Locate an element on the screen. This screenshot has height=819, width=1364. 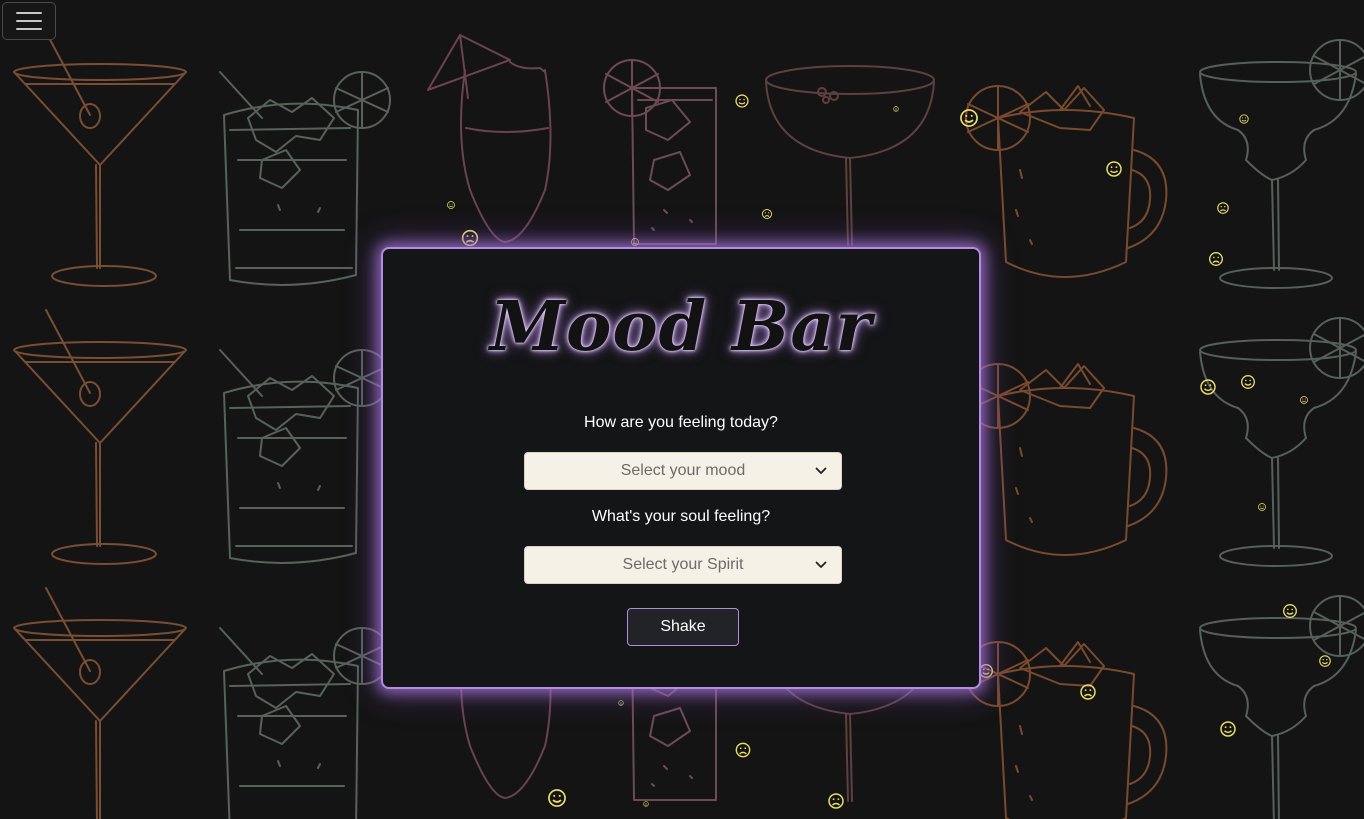
menu-toggle-button is located at coordinates (29, 21).